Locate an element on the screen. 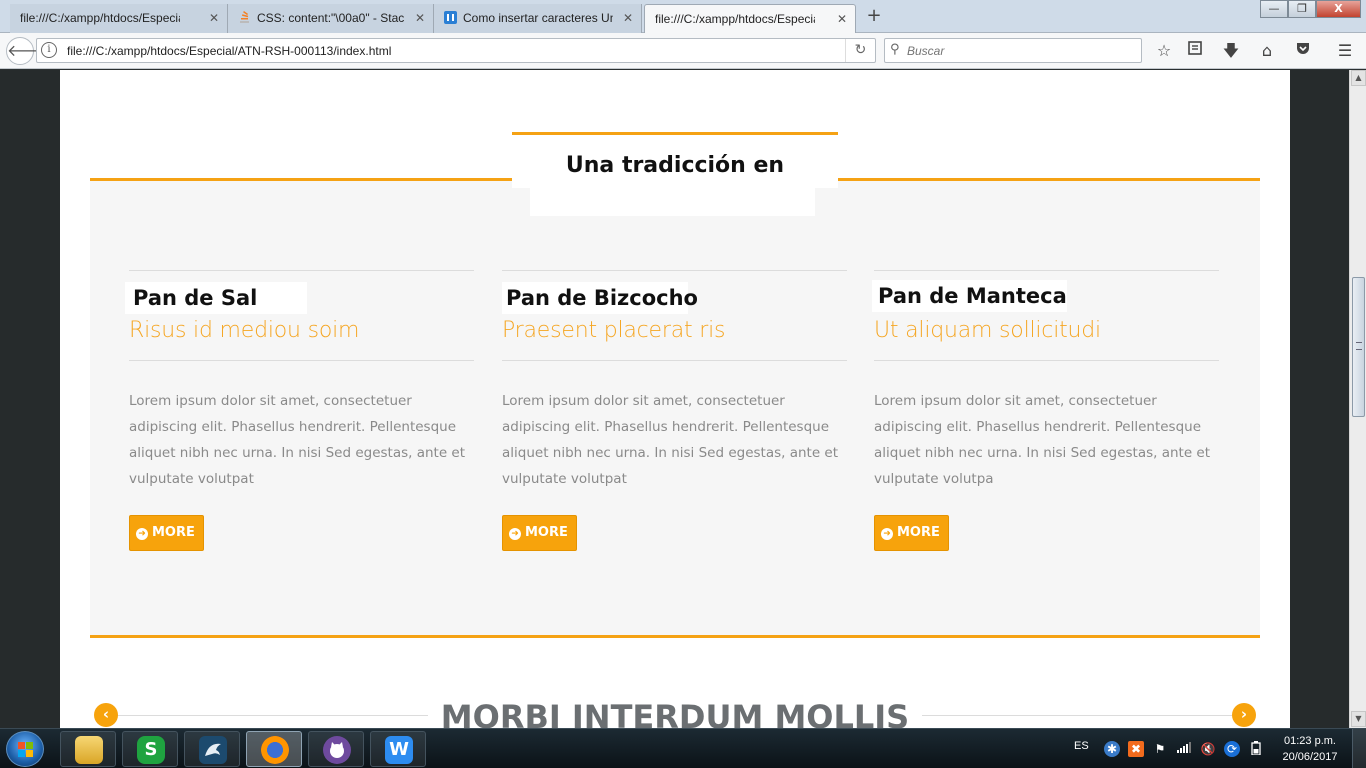 The image size is (1366, 768). menu-hamburger-icon: ☰ is located at coordinates (1345, 51).